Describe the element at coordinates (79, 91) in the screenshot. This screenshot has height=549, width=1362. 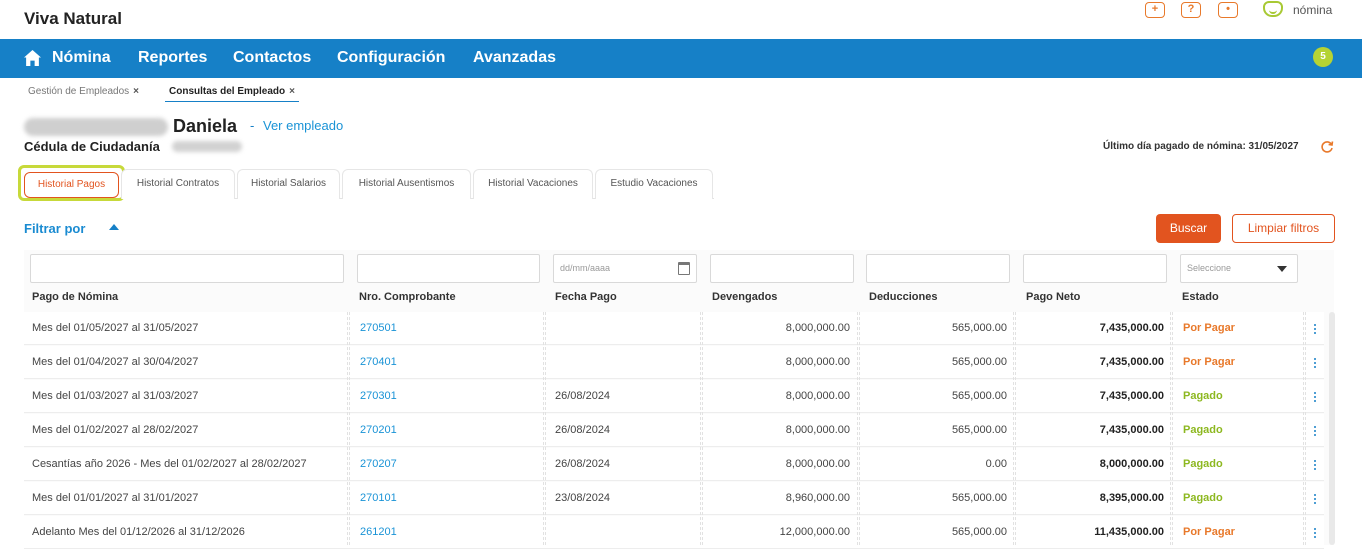
I see `breadcrumb-label: Gestión de Empleados` at that location.